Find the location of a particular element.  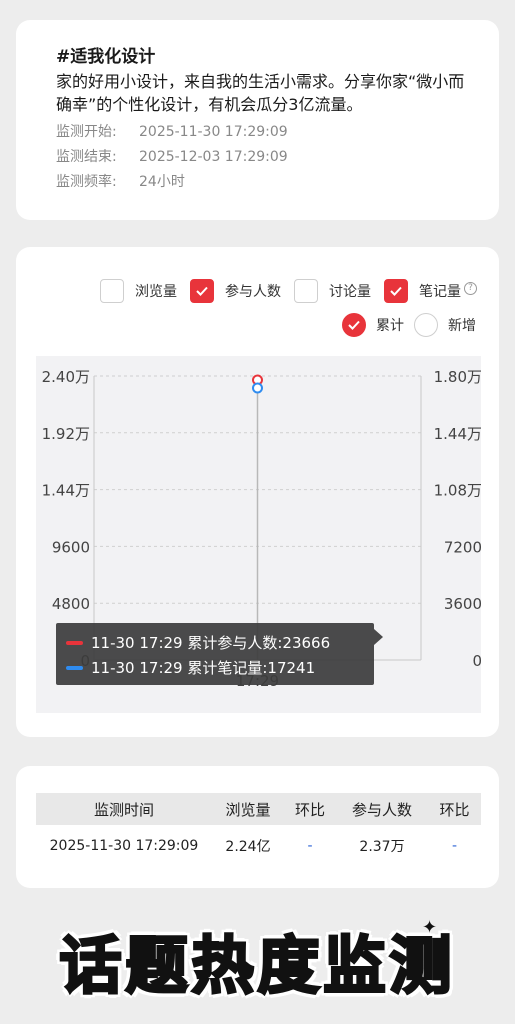

cell-mom-participants: - is located at coordinates (454, 846).